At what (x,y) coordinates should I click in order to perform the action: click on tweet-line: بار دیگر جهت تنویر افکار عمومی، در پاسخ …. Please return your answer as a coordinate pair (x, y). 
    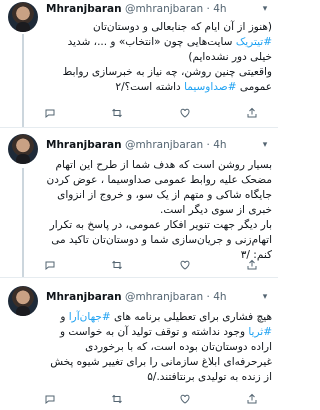
    Looking at the image, I should click on (160, 225).